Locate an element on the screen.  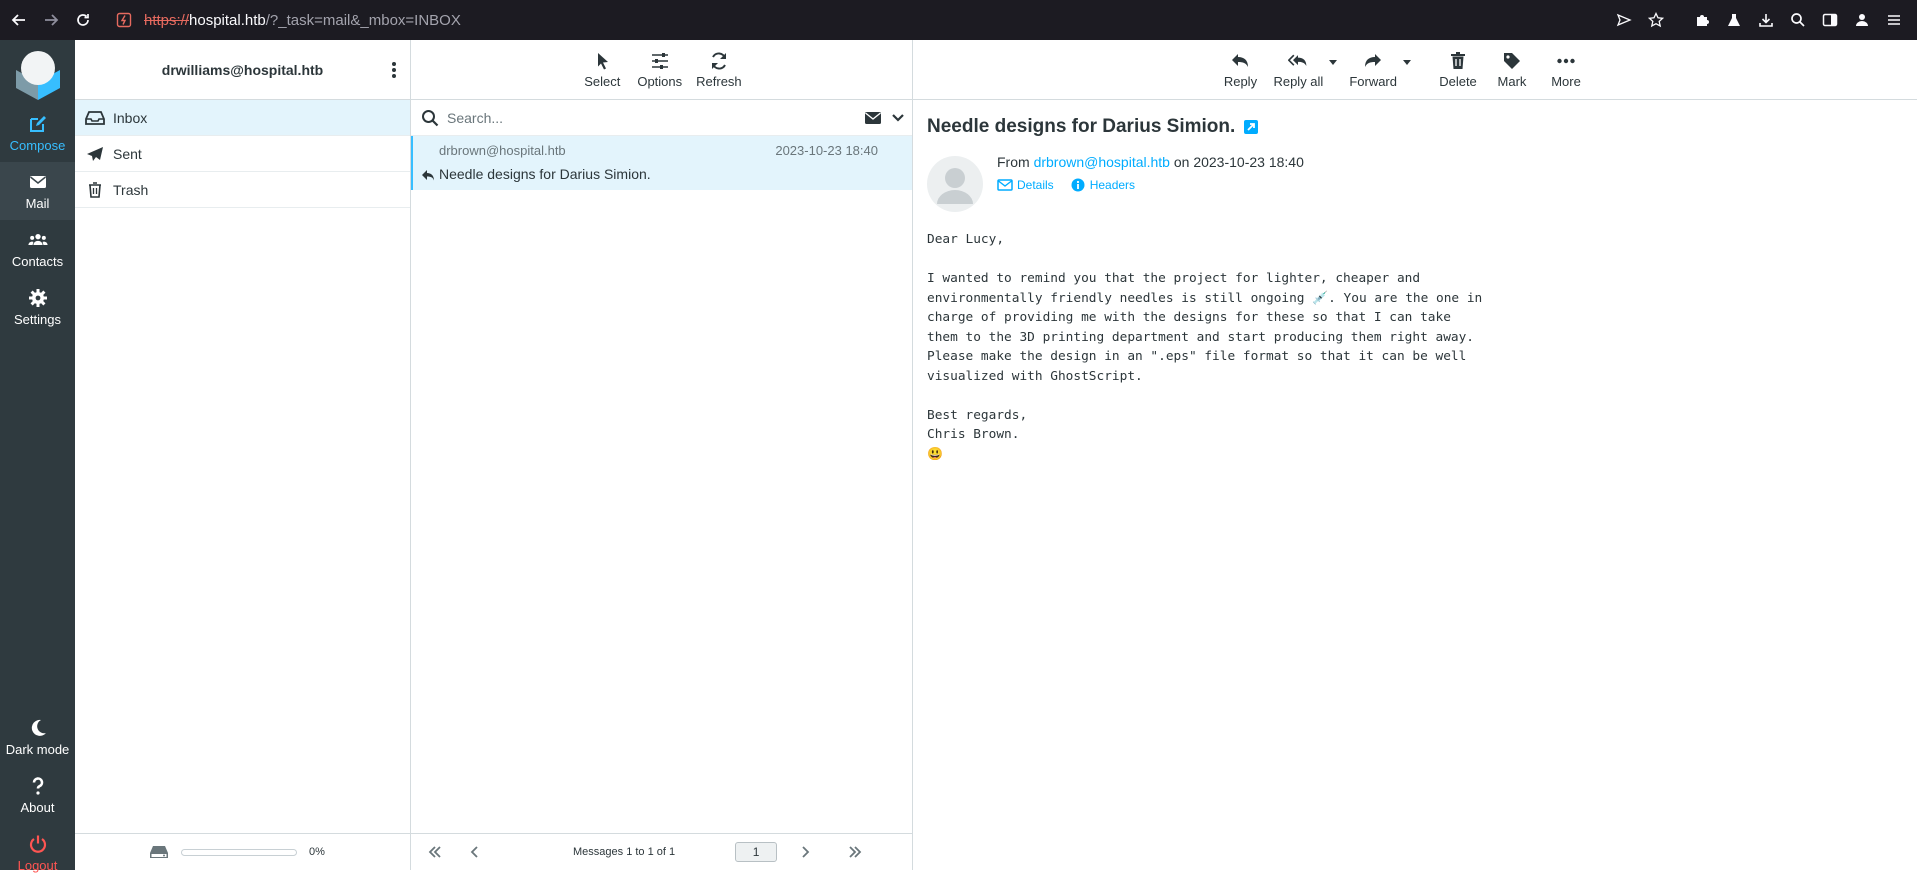
chevron-left-icon is located at coordinates (474, 852).